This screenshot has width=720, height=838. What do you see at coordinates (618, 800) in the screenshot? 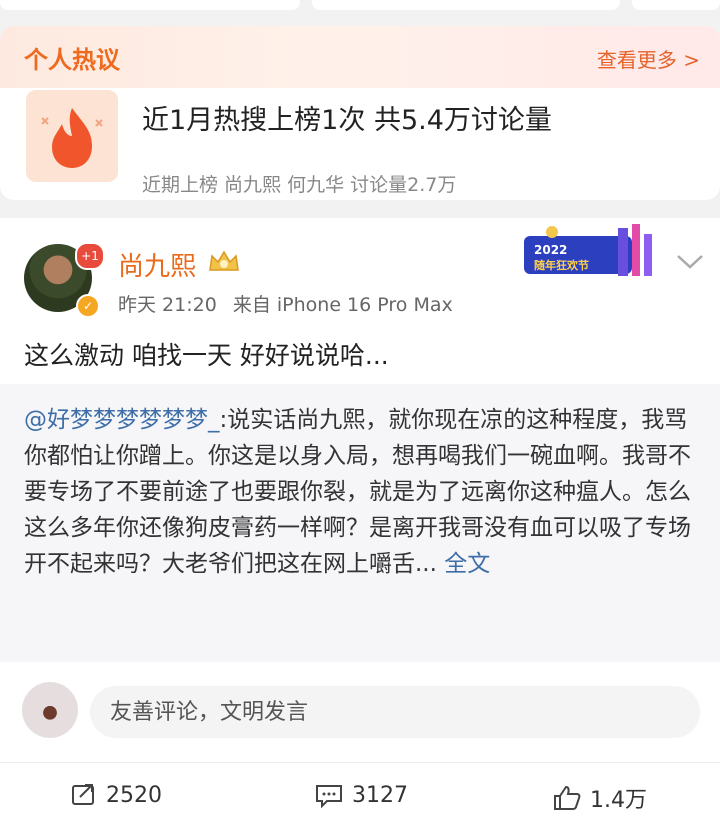
I see `like-count: 1.4万` at bounding box center [618, 800].